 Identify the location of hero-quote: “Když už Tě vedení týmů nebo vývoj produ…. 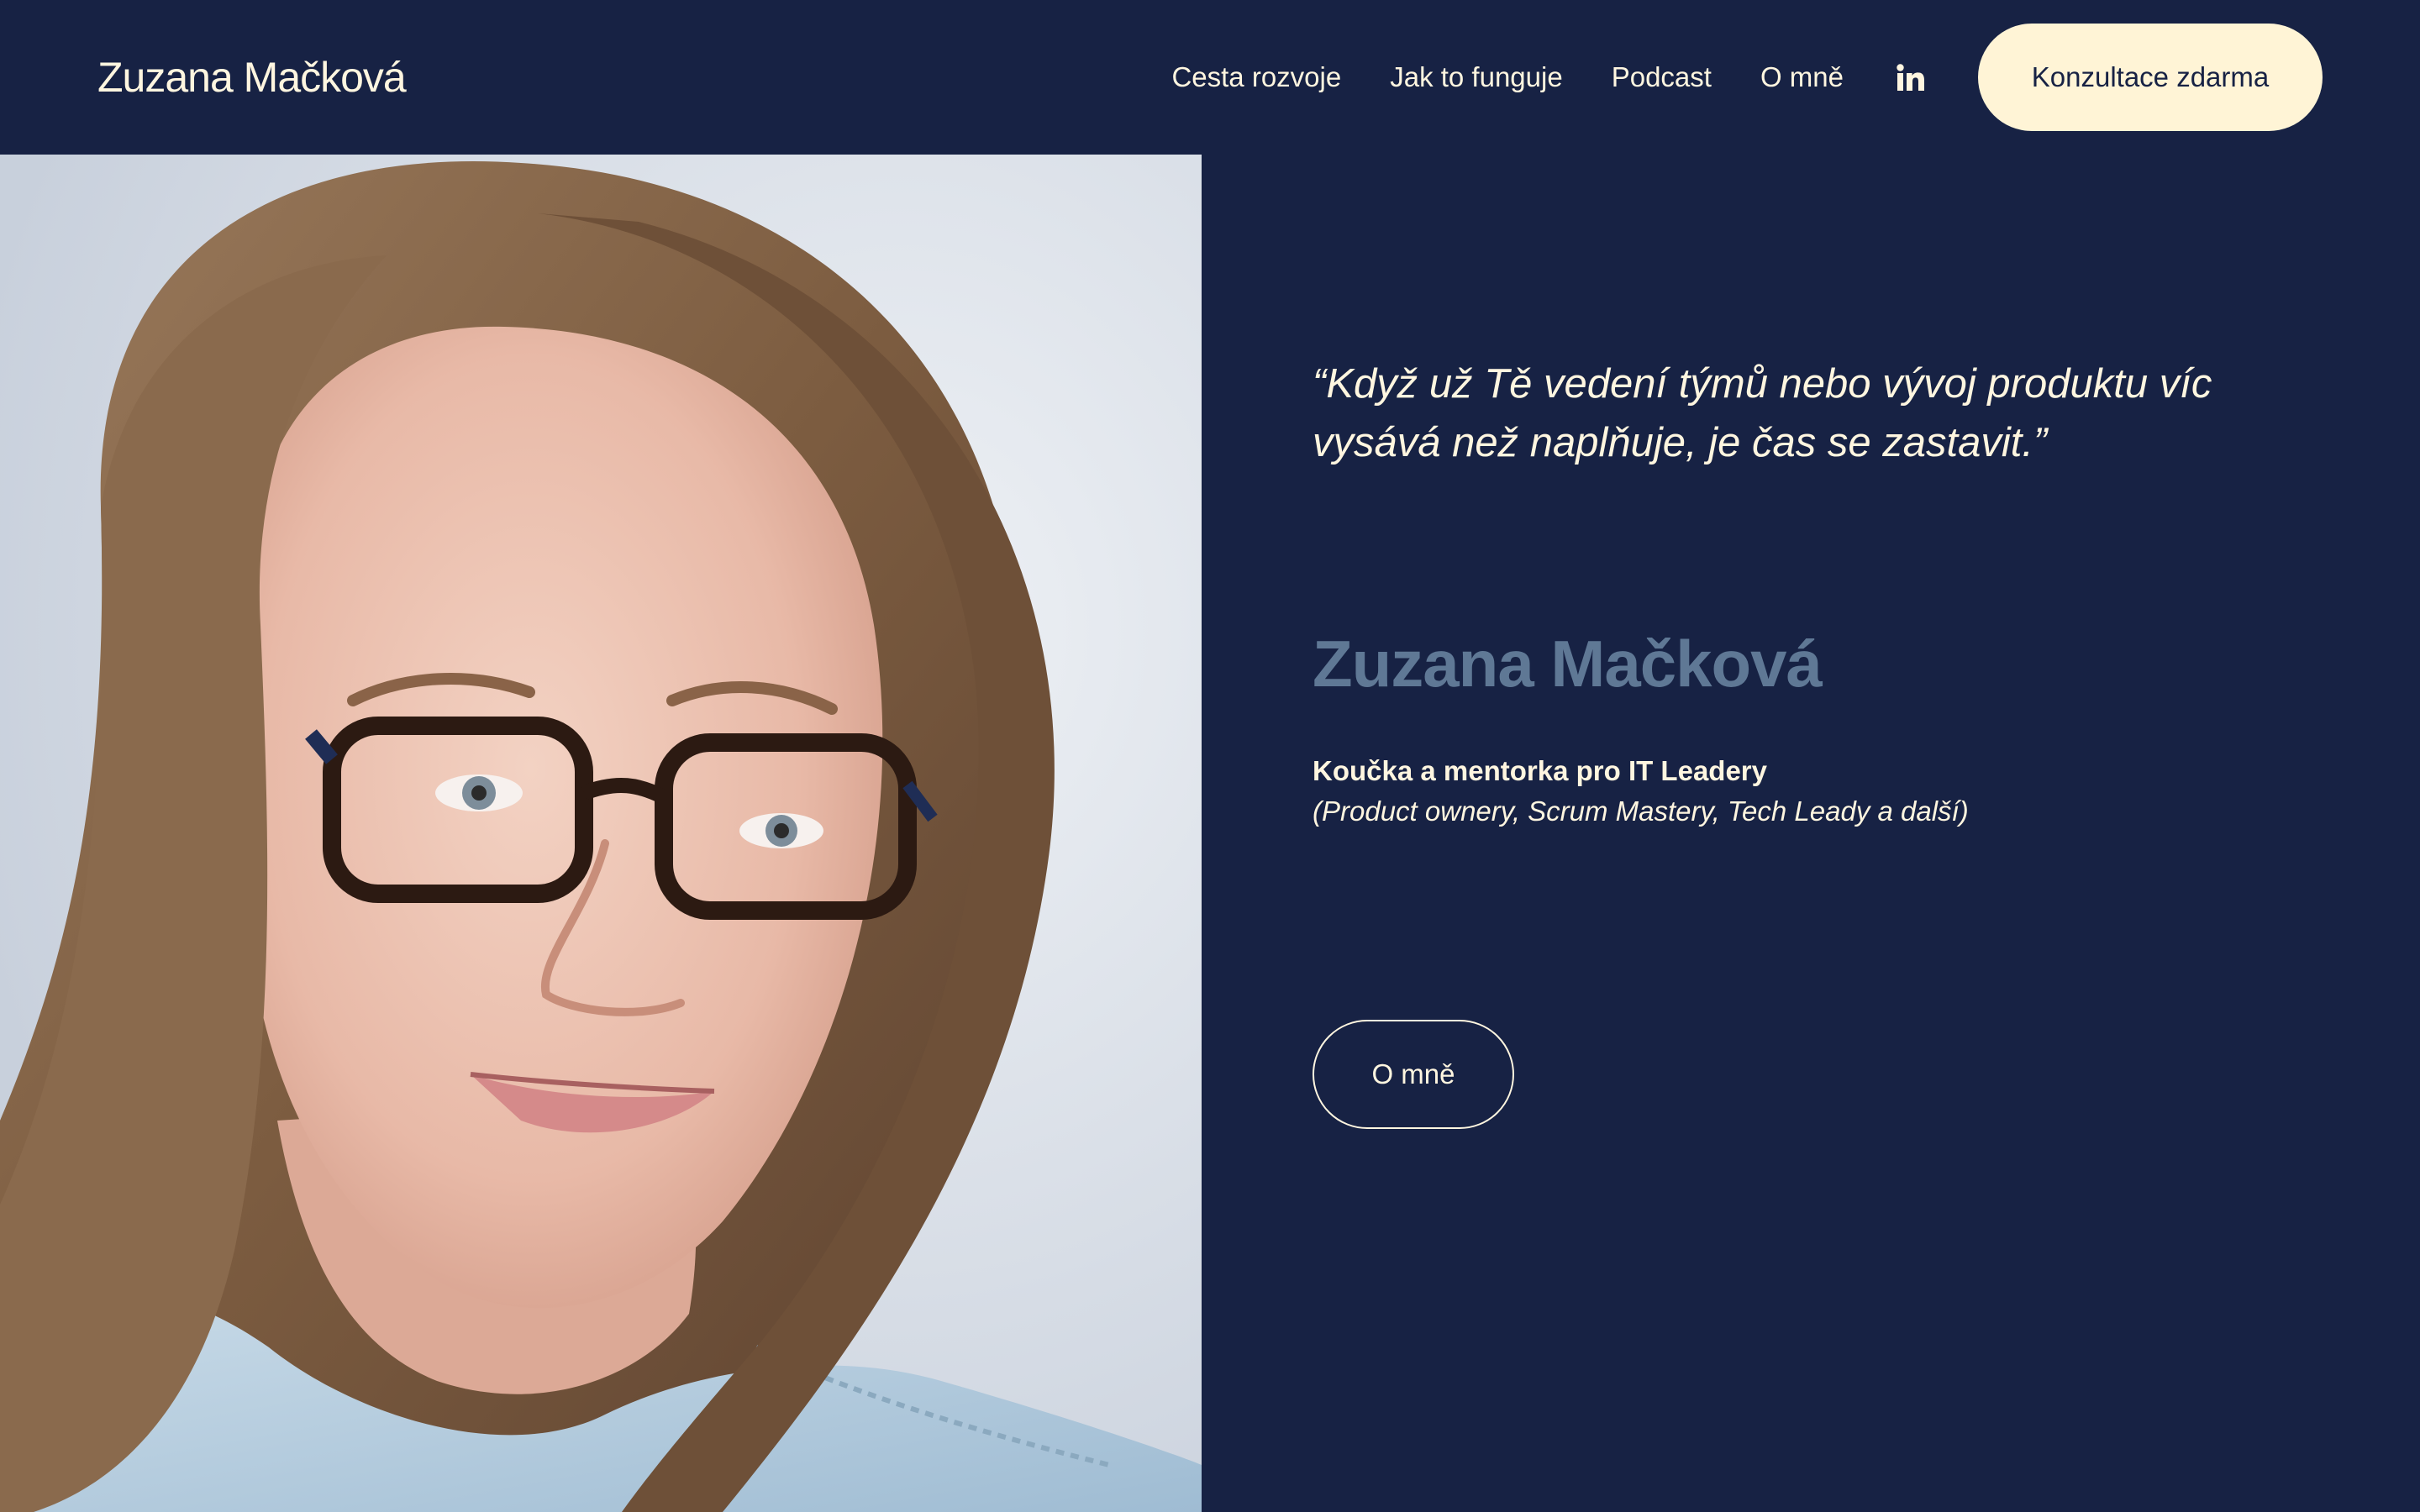
(1762, 413).